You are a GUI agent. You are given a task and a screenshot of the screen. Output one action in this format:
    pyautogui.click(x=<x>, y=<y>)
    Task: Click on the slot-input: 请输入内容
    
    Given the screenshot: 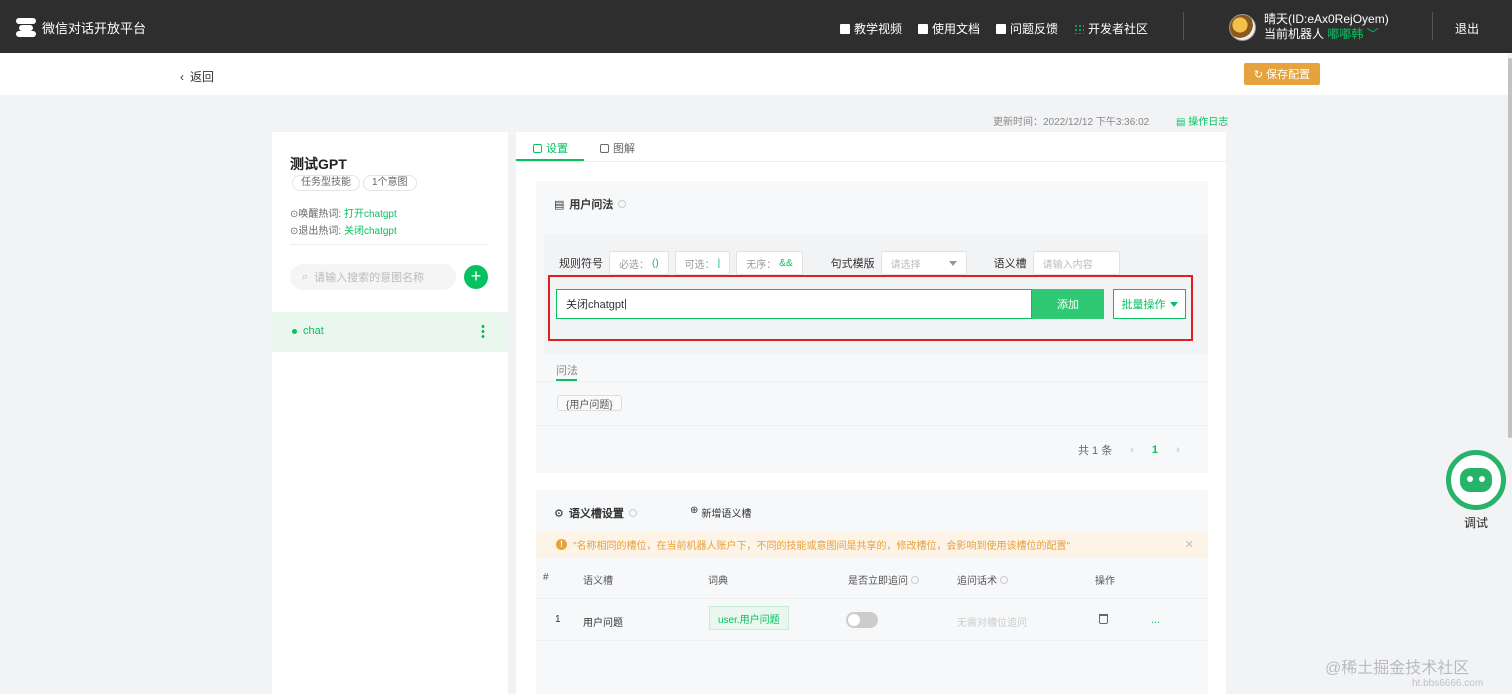 What is the action you would take?
    pyautogui.click(x=1076, y=263)
    